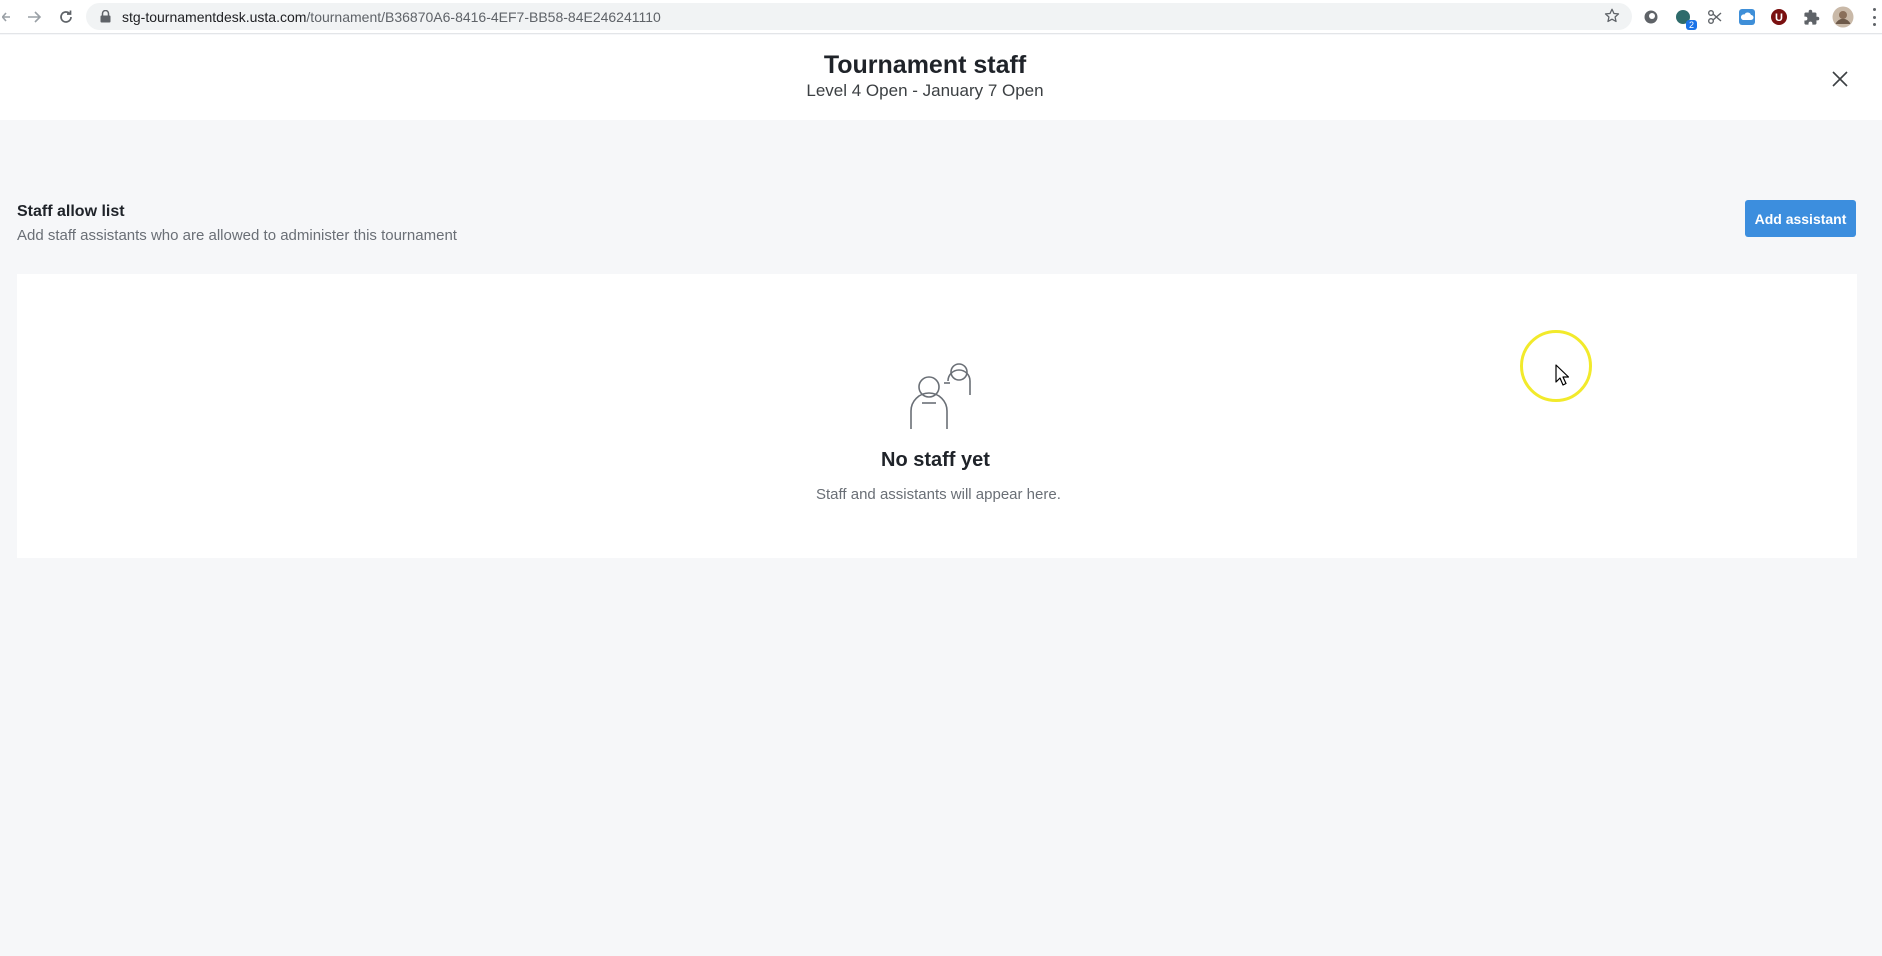 The width and height of the screenshot is (1882, 956). Describe the element at coordinates (1612, 16) in the screenshot. I see `bookmark-star-icon` at that location.